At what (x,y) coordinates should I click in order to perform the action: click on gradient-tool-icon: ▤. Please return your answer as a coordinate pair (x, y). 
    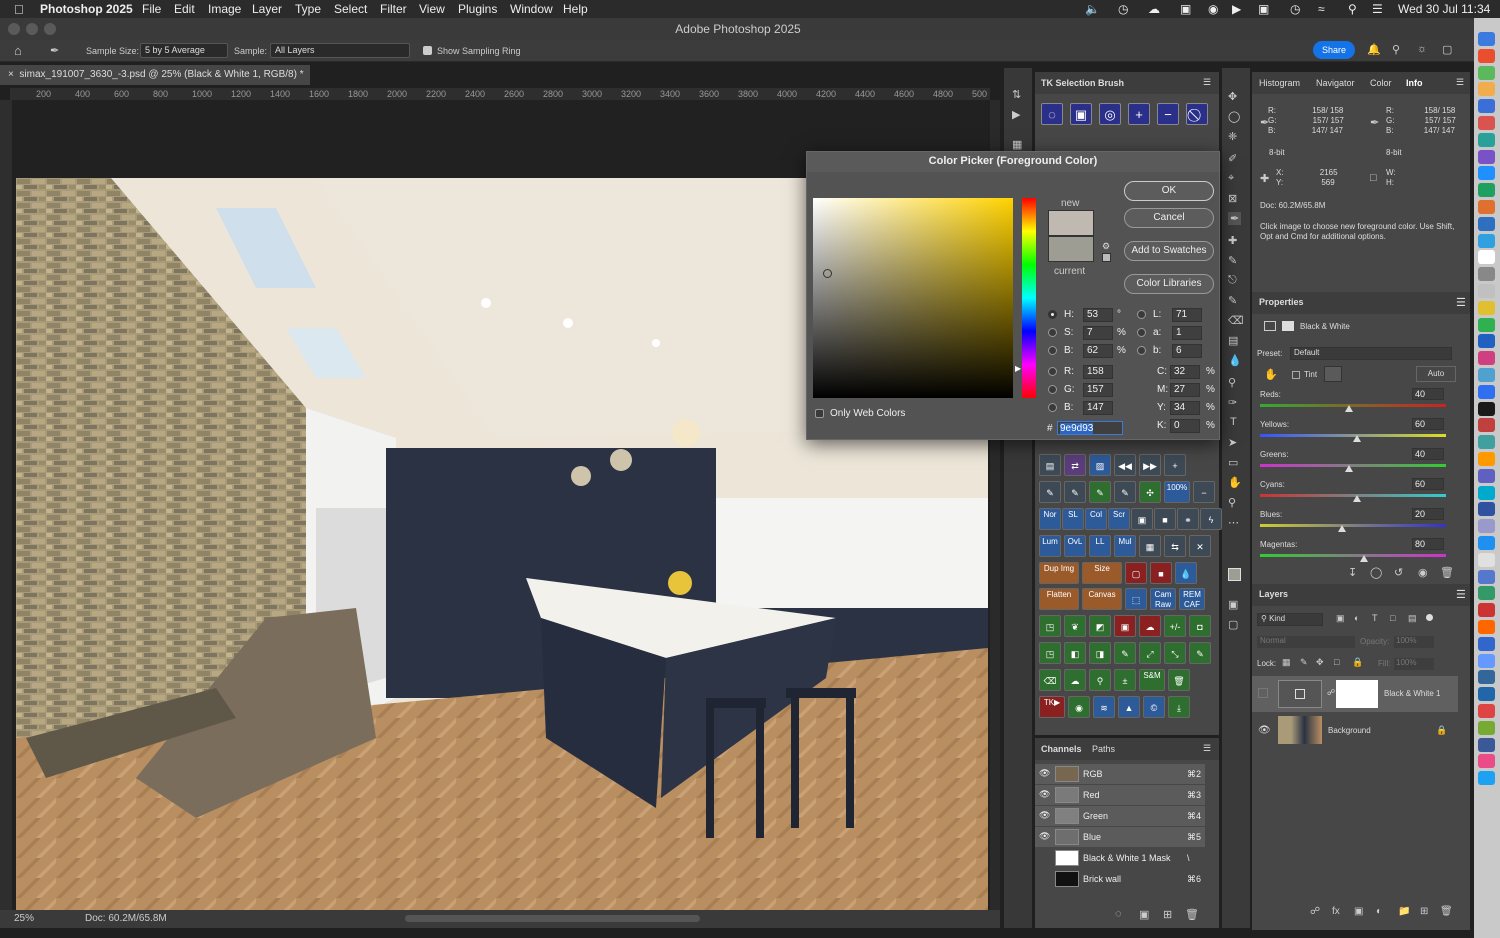
    Looking at the image, I should click on (1233, 340).